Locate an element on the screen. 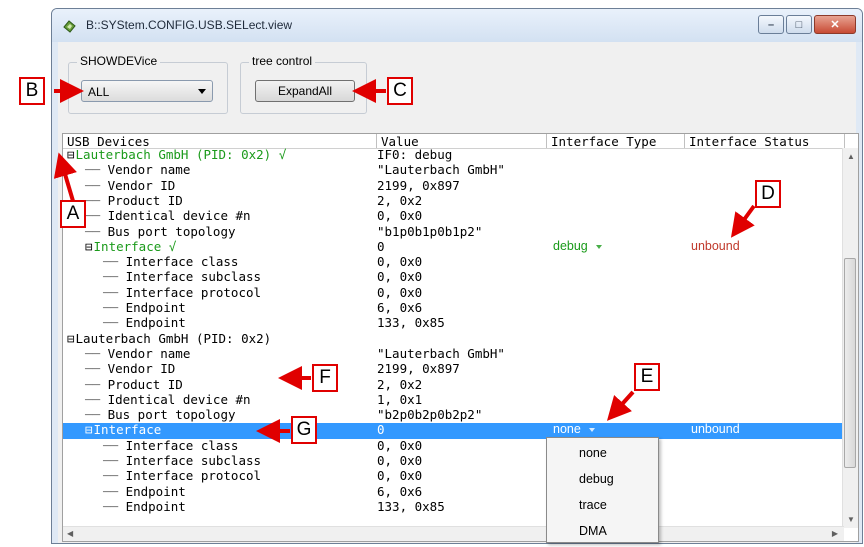  tree-cell: ── Interface class is located at coordinates (150, 261).